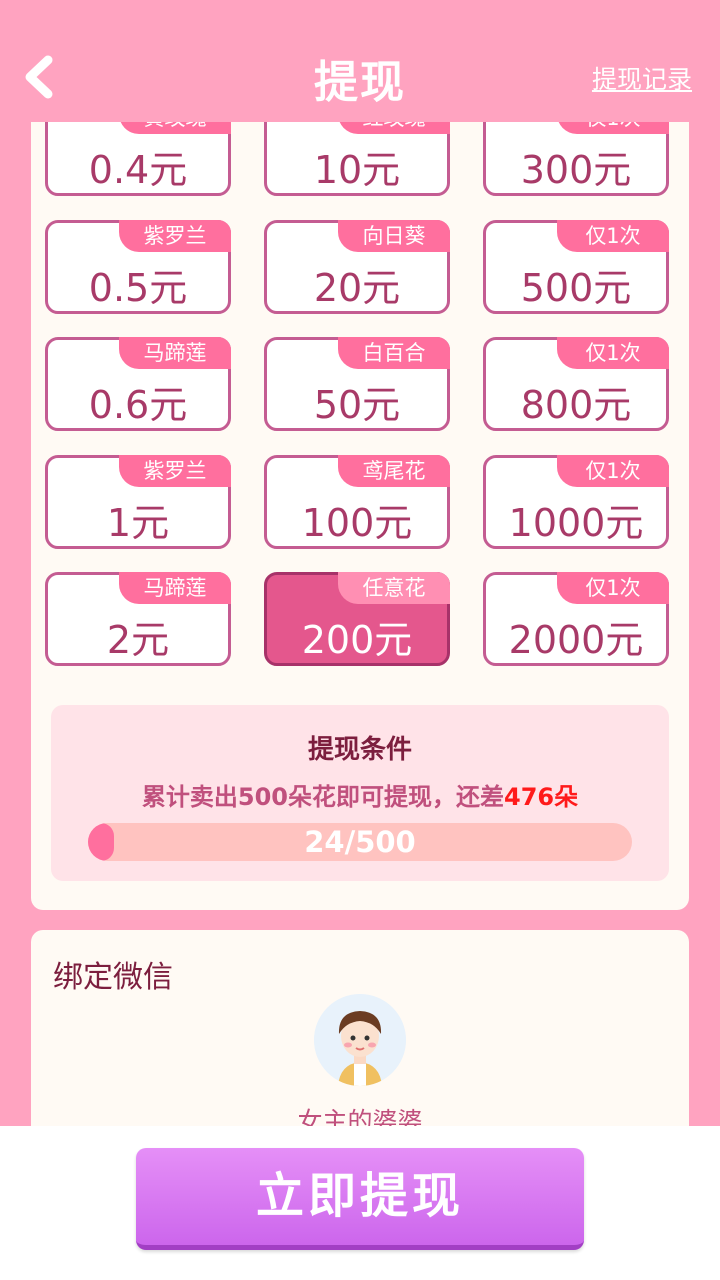 This screenshot has height=1280, width=720. I want to click on amount-option: 马蹄莲 2元, so click(138, 619).